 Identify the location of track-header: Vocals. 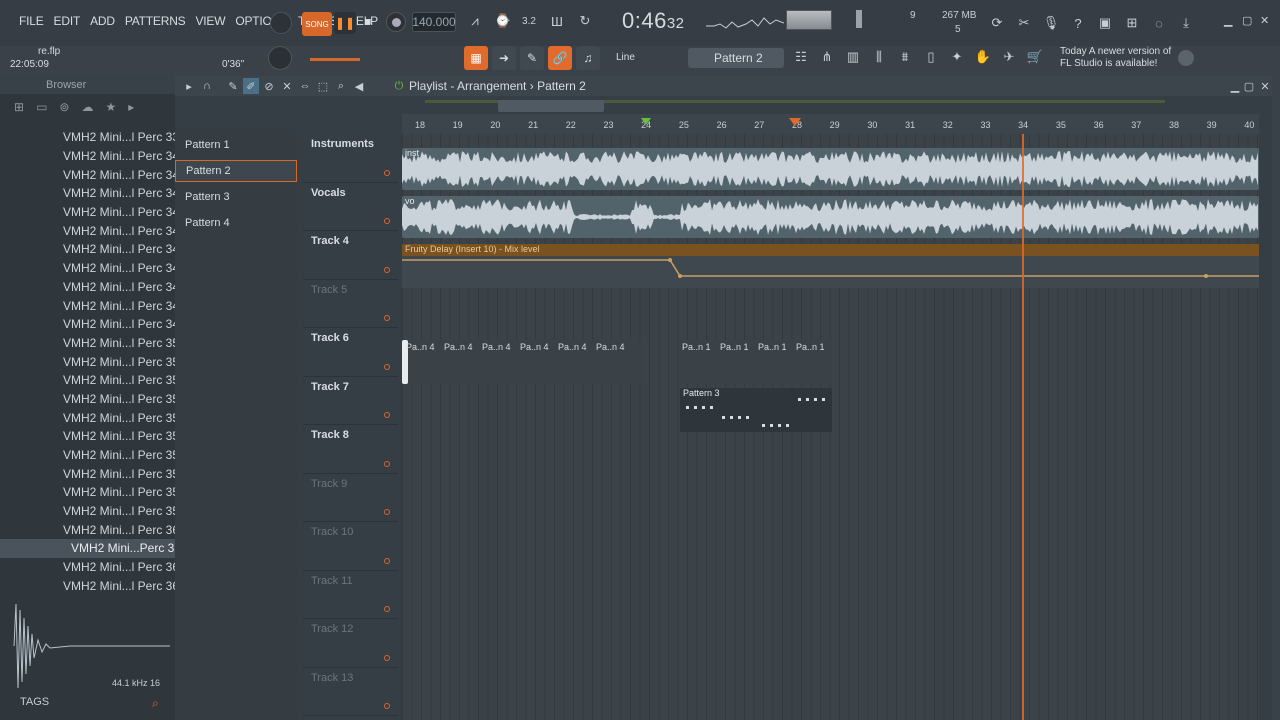
(350, 207).